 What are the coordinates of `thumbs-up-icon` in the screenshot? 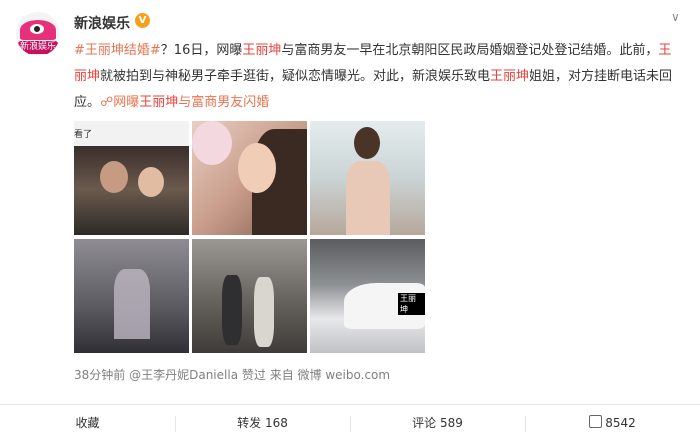 It's located at (596, 421).